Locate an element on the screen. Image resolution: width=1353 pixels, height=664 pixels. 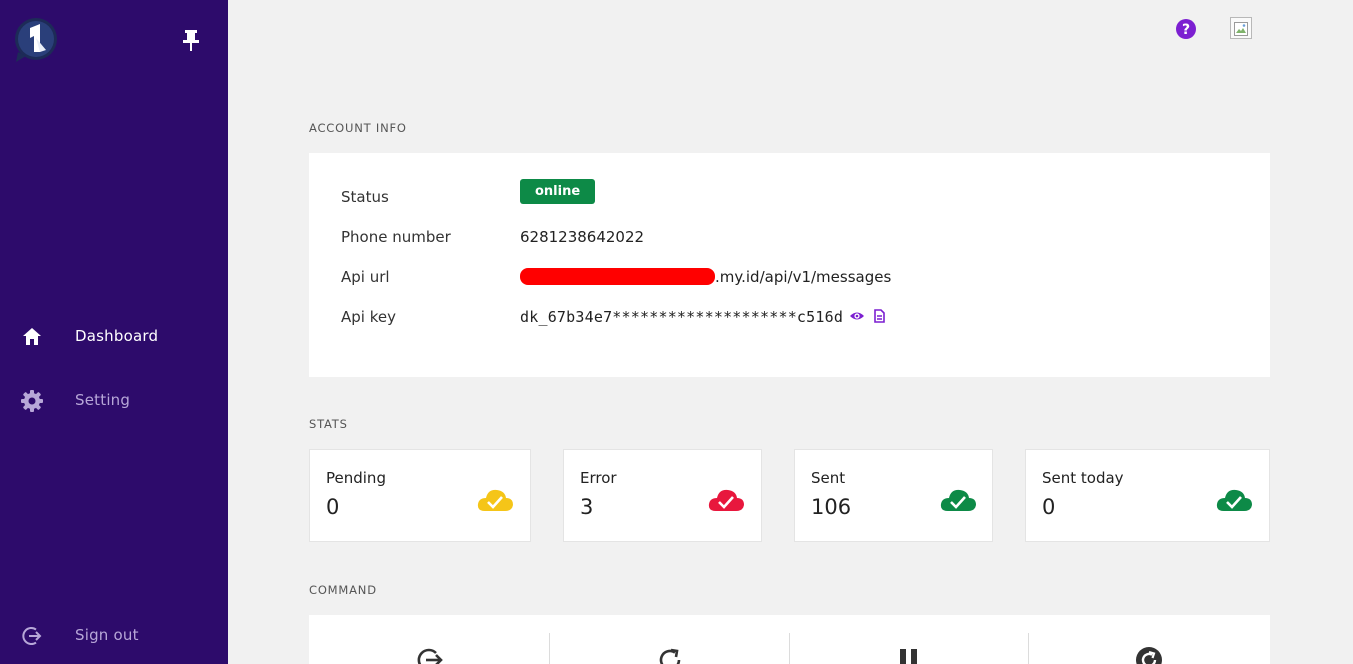
sign-out-button: Sign out is located at coordinates (114, 635).